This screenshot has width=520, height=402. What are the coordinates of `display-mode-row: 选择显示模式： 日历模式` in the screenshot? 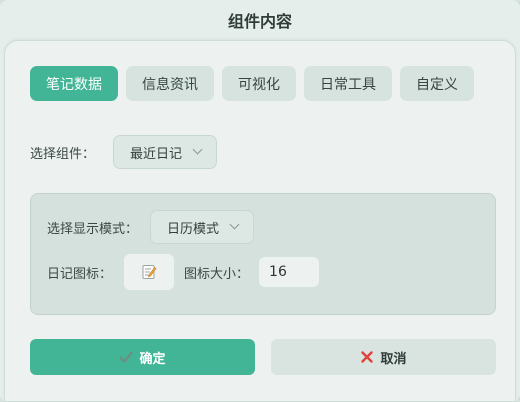 It's located at (151, 227).